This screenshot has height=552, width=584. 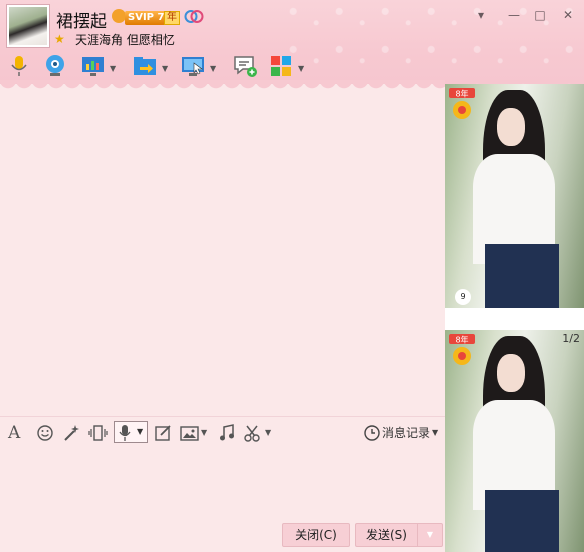 What do you see at coordinates (59, 39) in the screenshot?
I see `star-icon: ★` at bounding box center [59, 39].